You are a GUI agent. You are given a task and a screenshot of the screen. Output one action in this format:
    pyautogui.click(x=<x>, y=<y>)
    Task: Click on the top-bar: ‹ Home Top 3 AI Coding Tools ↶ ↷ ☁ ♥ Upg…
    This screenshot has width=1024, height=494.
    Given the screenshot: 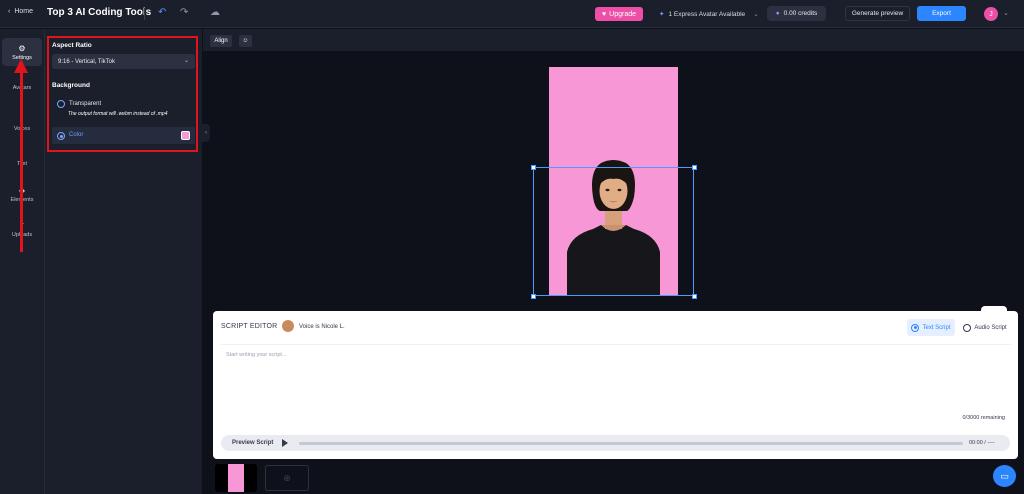 What is the action you would take?
    pyautogui.click(x=512, y=14)
    